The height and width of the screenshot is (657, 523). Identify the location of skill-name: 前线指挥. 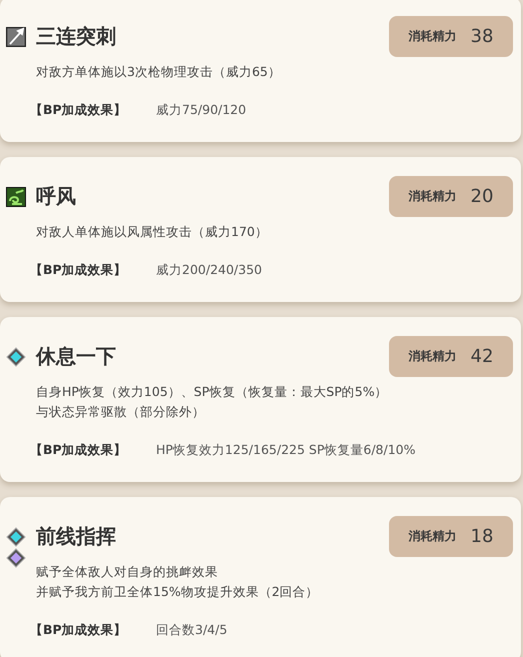
(76, 536).